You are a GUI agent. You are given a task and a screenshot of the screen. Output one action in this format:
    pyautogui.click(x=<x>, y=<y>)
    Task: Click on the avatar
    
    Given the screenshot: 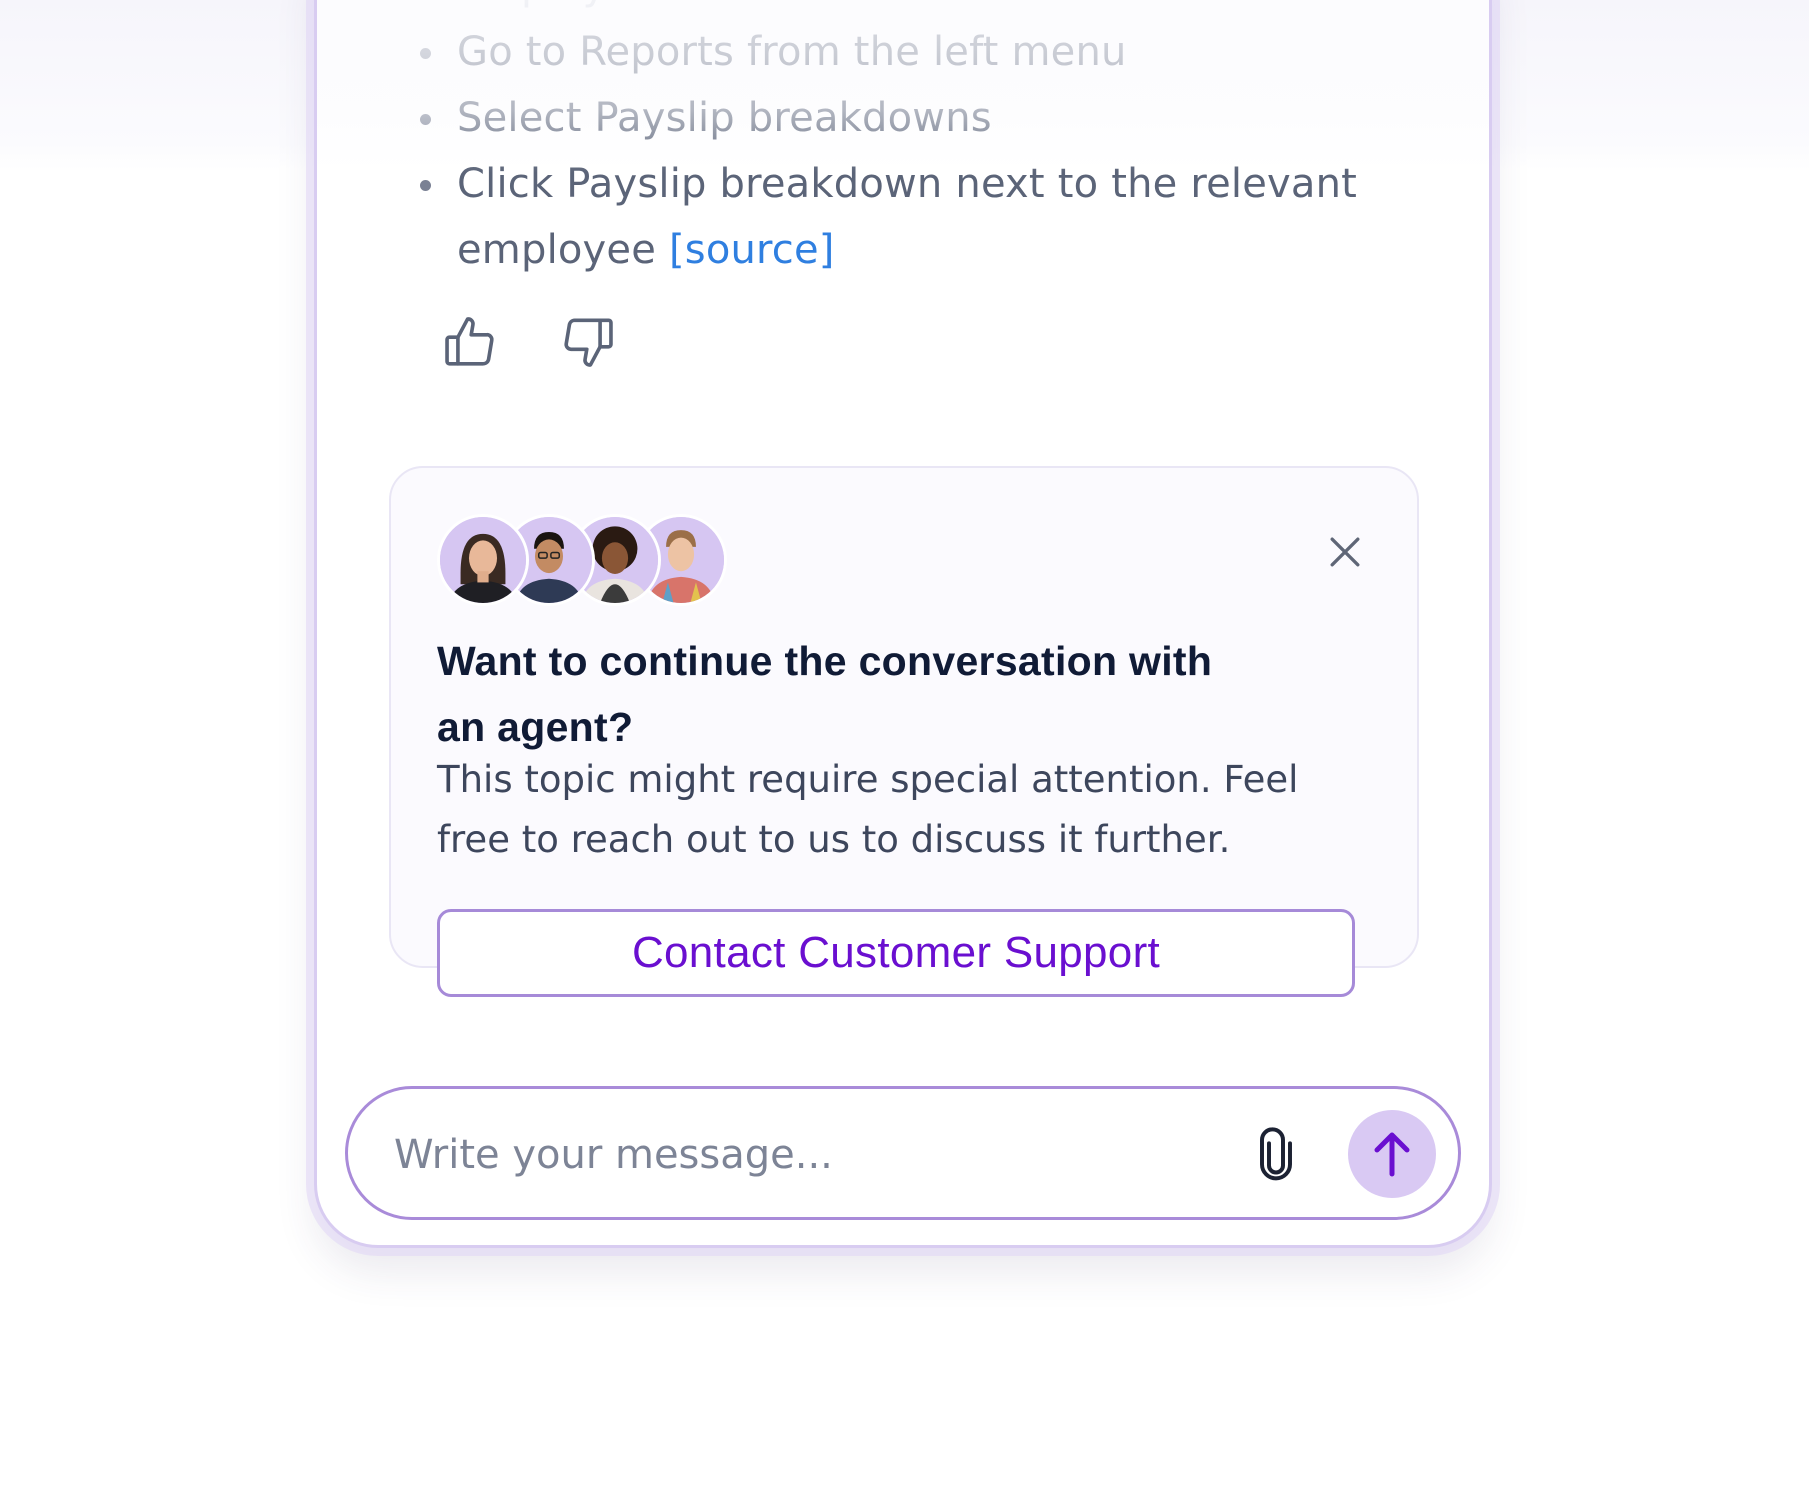 What is the action you would take?
    pyautogui.click(x=483, y=560)
    